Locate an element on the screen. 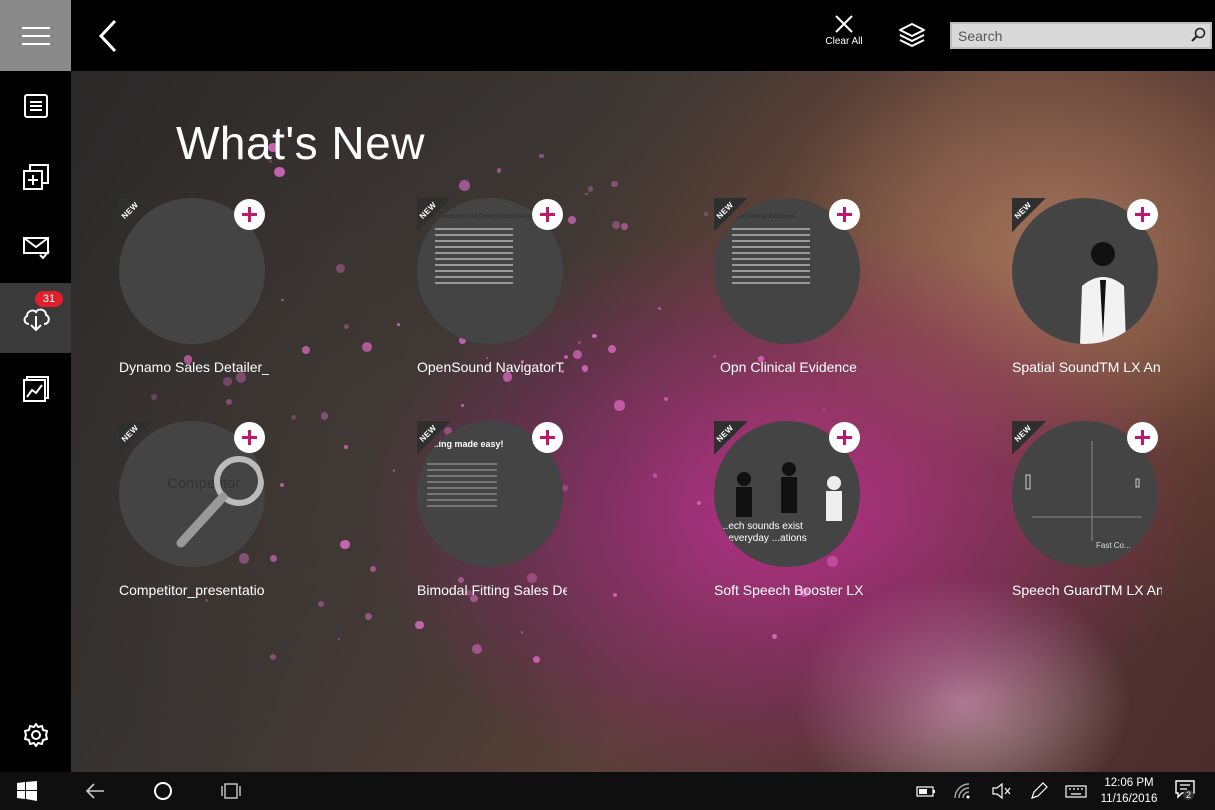  top-bar: Clear All is located at coordinates (643, 35).